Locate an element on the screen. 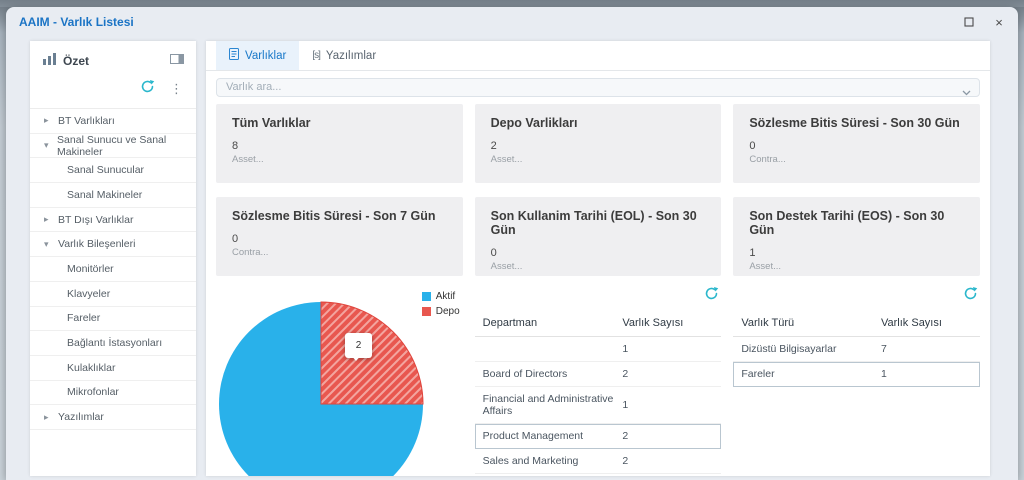 This screenshot has height=480, width=1024. tree-item-label: Bağlantı İstasyonları is located at coordinates (115, 343).